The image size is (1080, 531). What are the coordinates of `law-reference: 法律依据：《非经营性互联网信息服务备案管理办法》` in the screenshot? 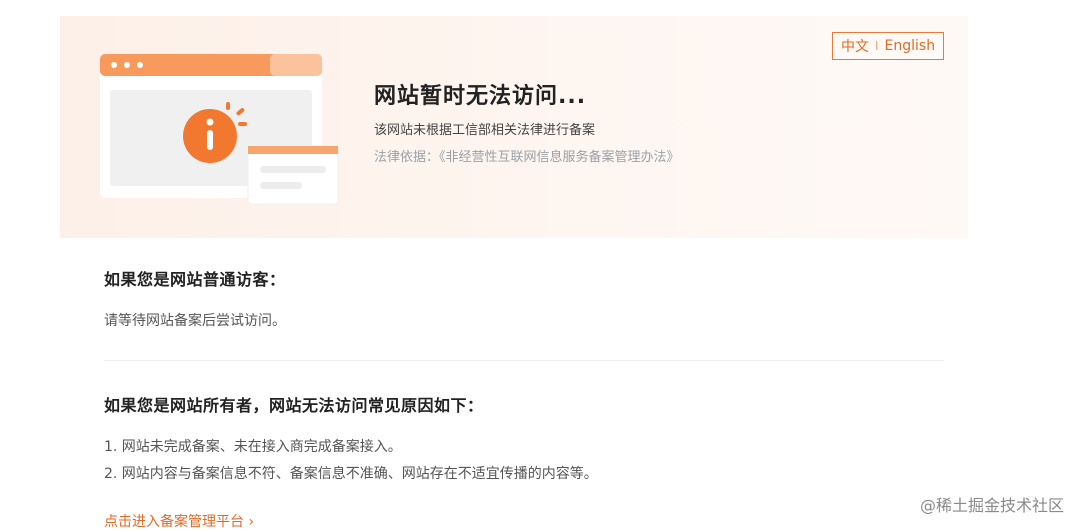 It's located at (527, 157).